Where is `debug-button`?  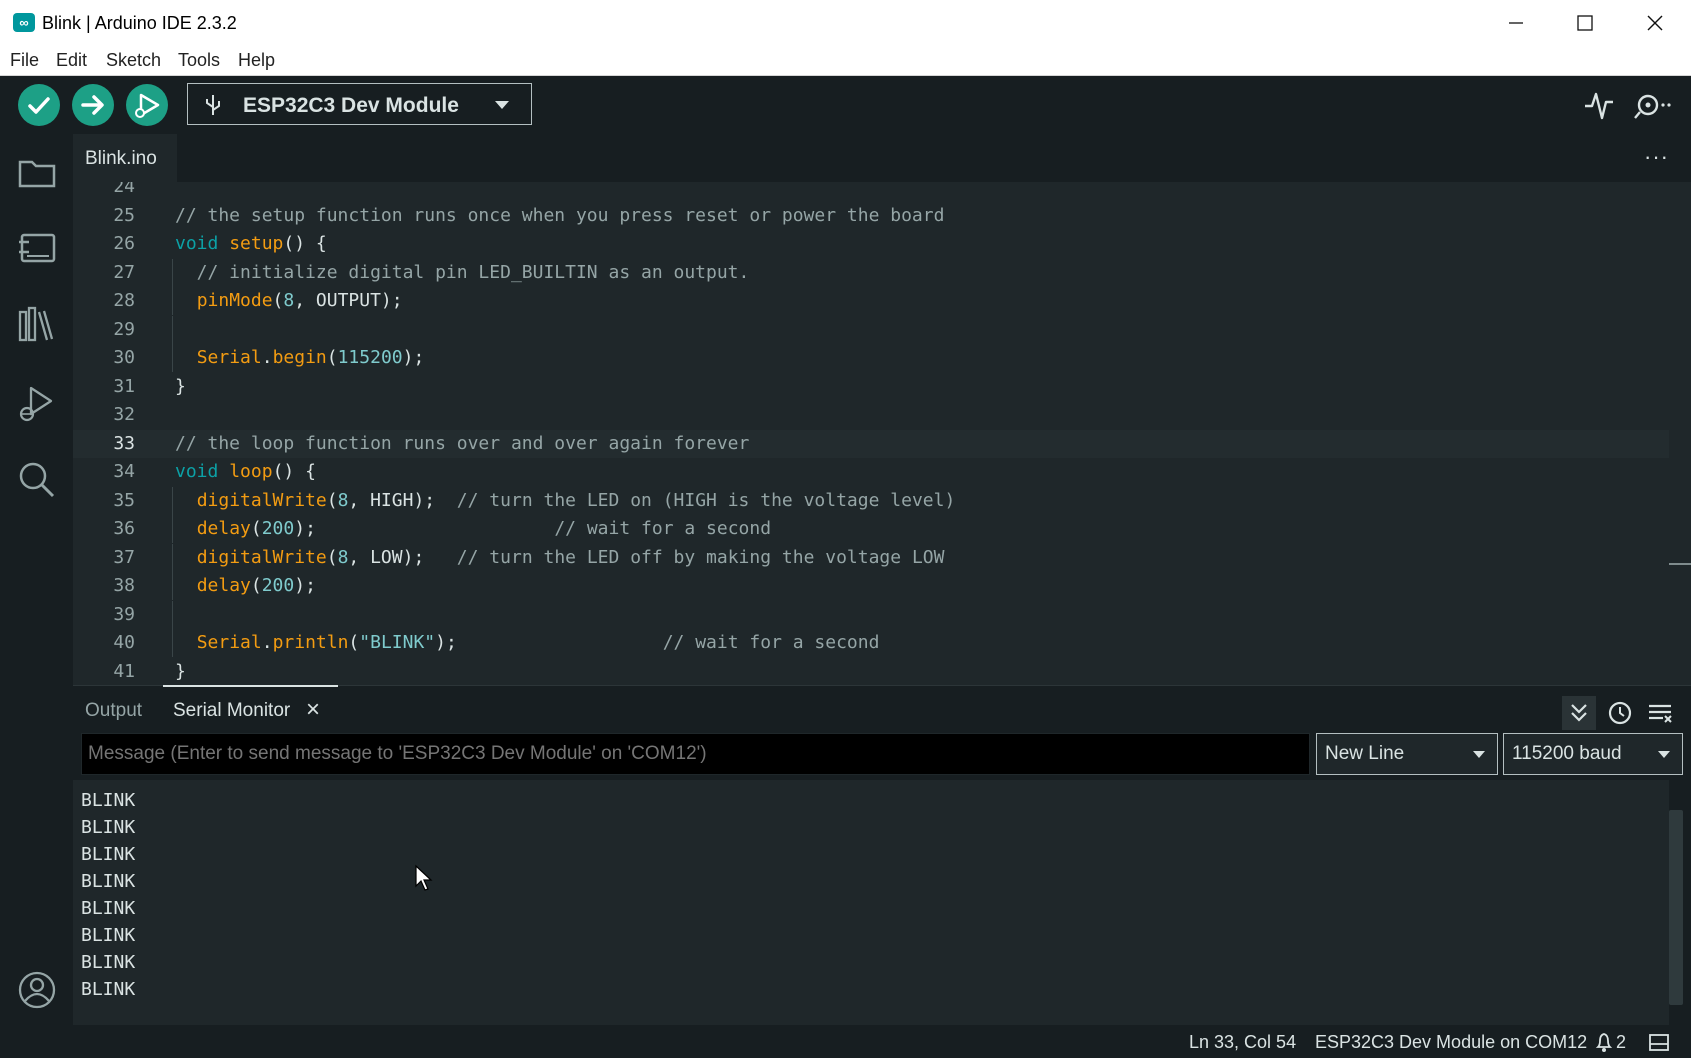
debug-button is located at coordinates (147, 105).